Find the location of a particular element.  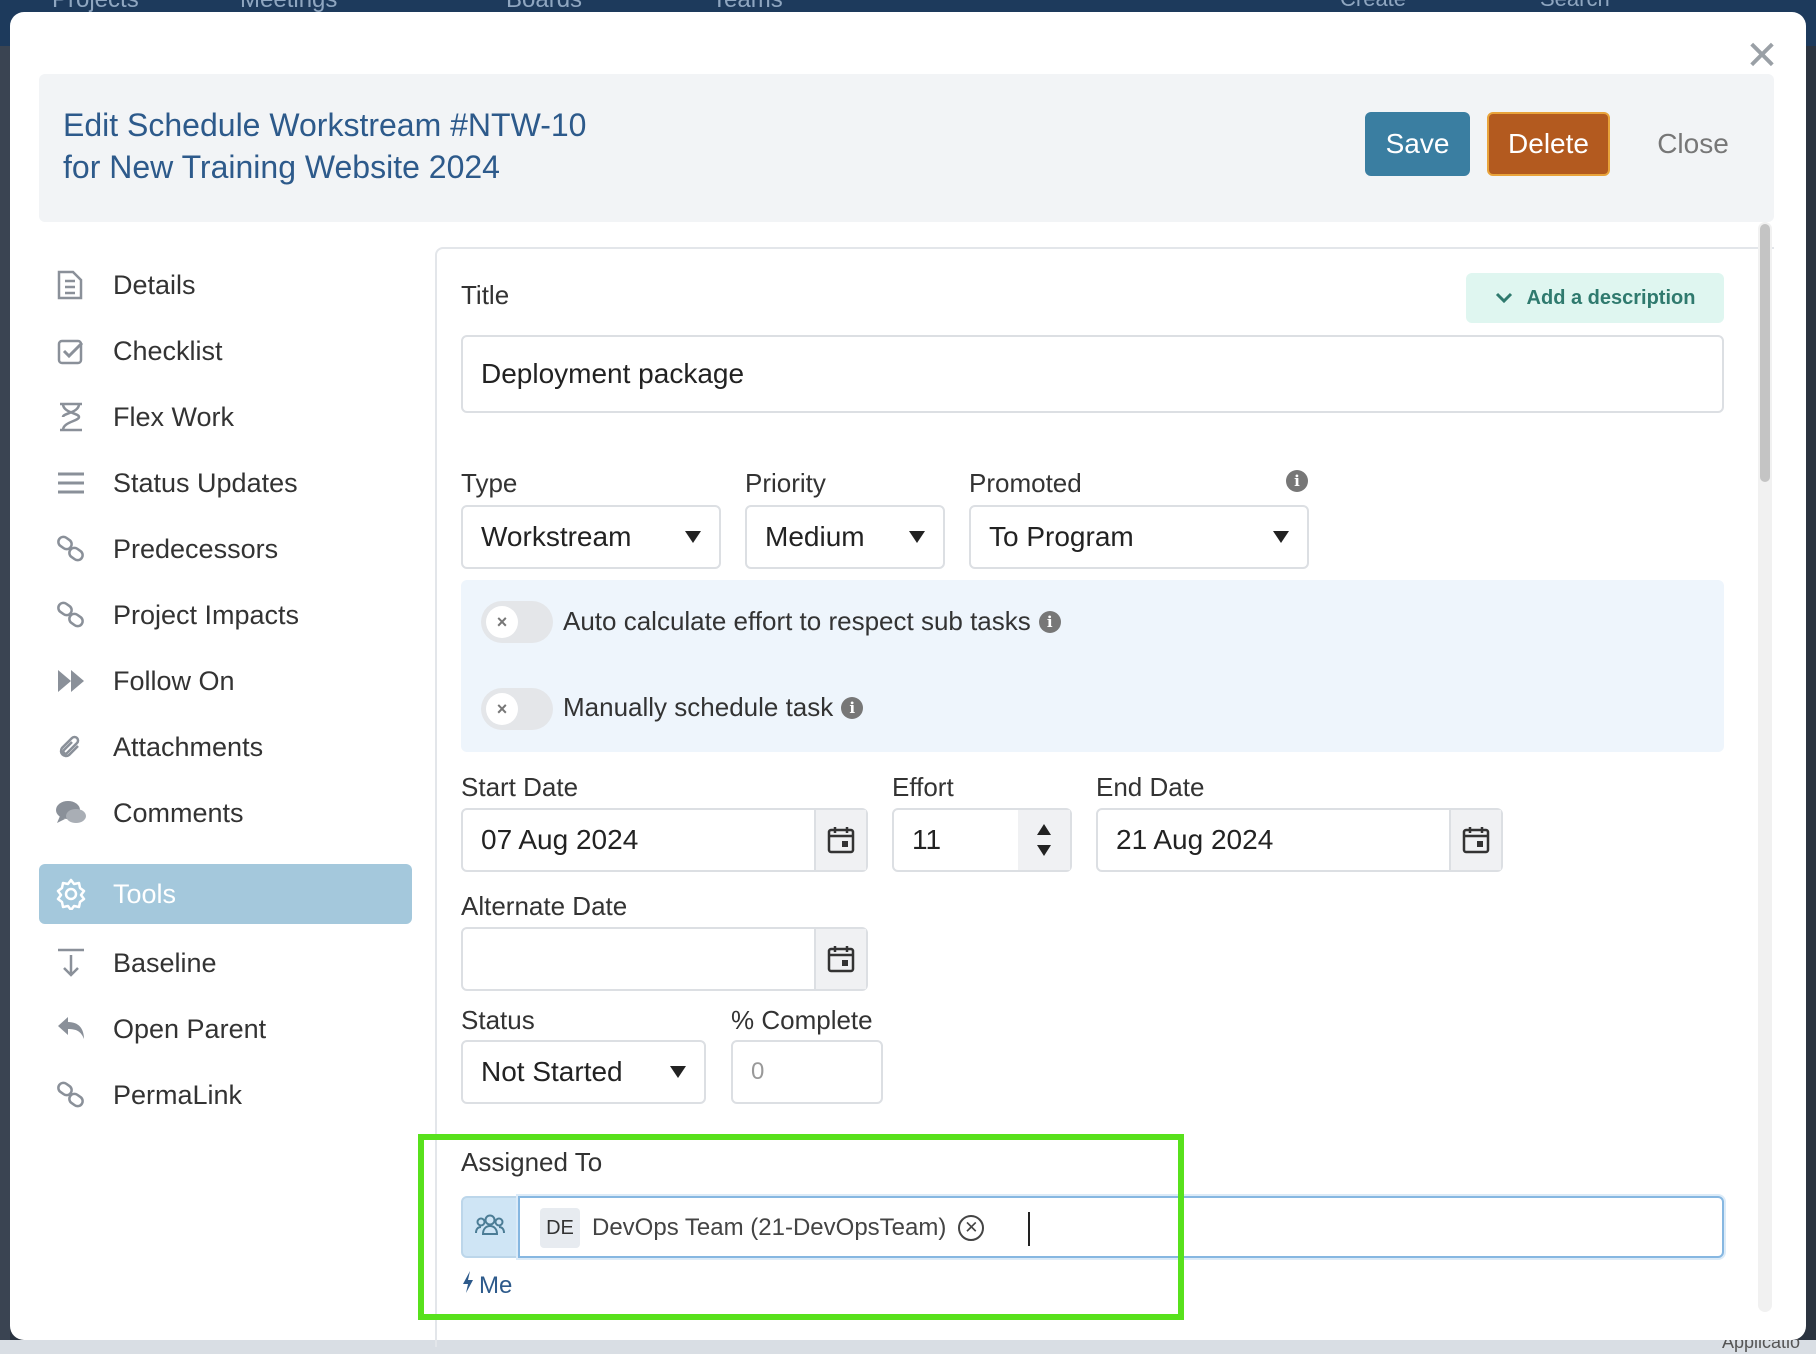

close-button: Close is located at coordinates (1693, 144).